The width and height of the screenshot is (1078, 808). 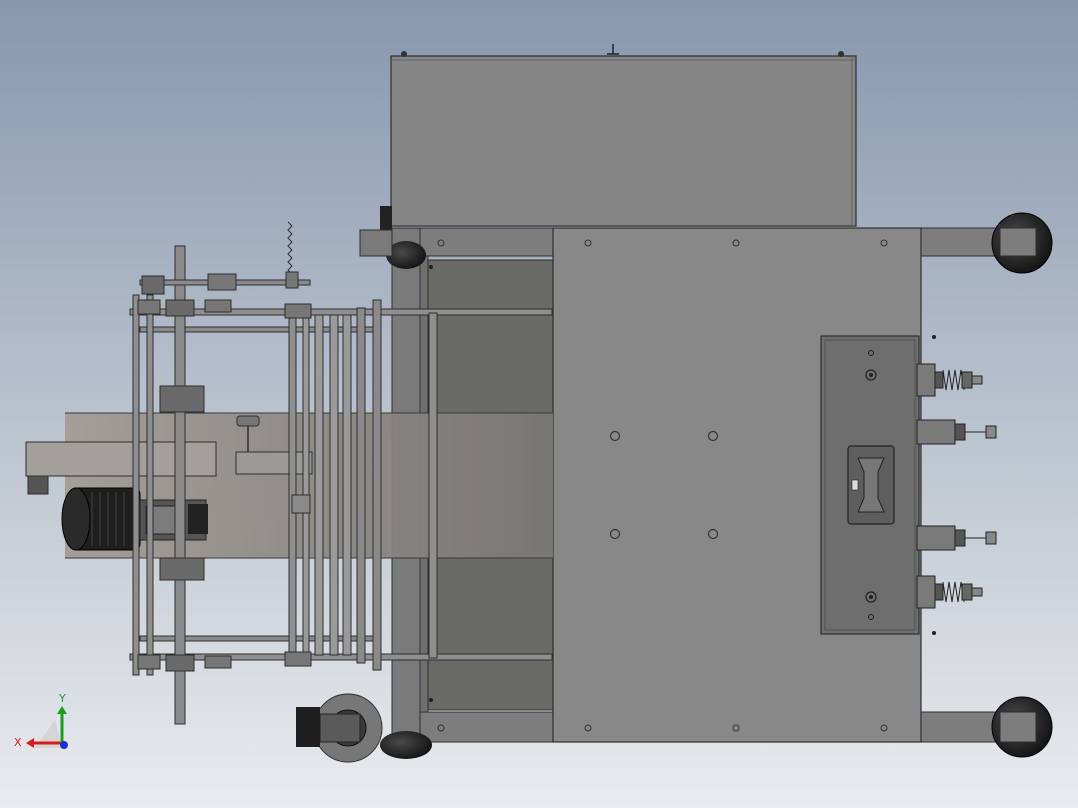 I want to click on upper-housing, so click(x=618, y=137).